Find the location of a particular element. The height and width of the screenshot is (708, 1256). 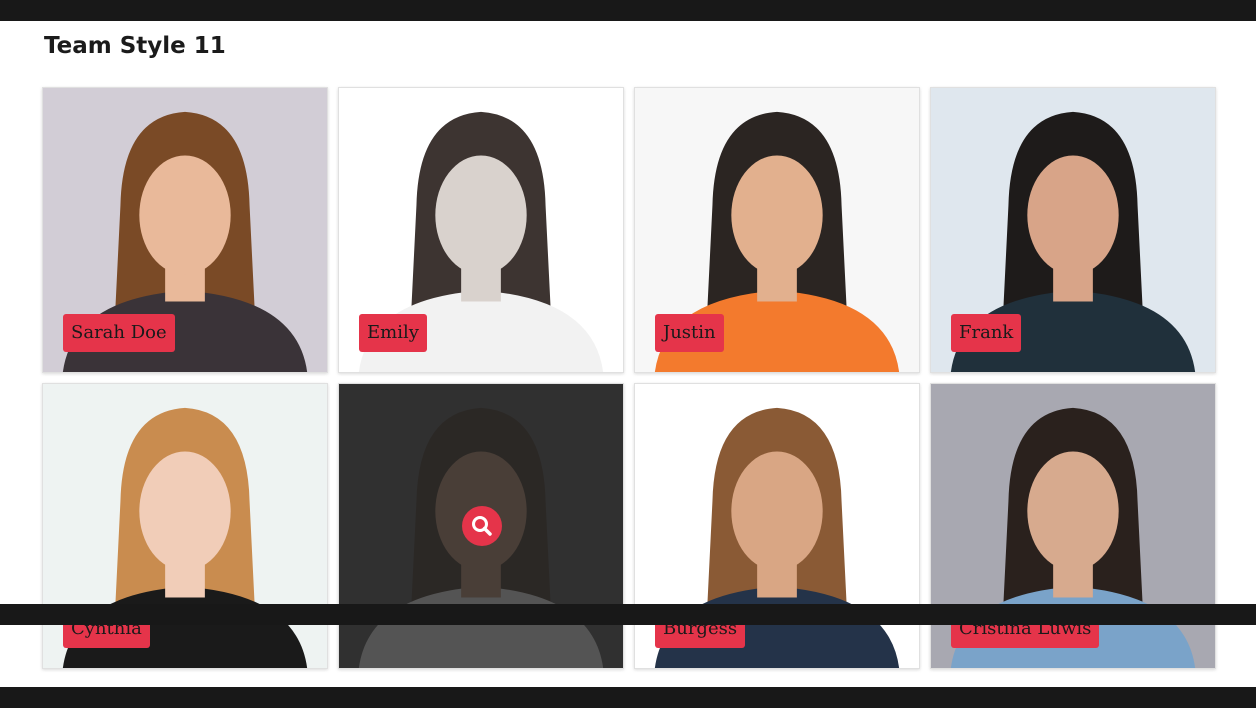

team-card: Cristina Luwis is located at coordinates (1073, 526).